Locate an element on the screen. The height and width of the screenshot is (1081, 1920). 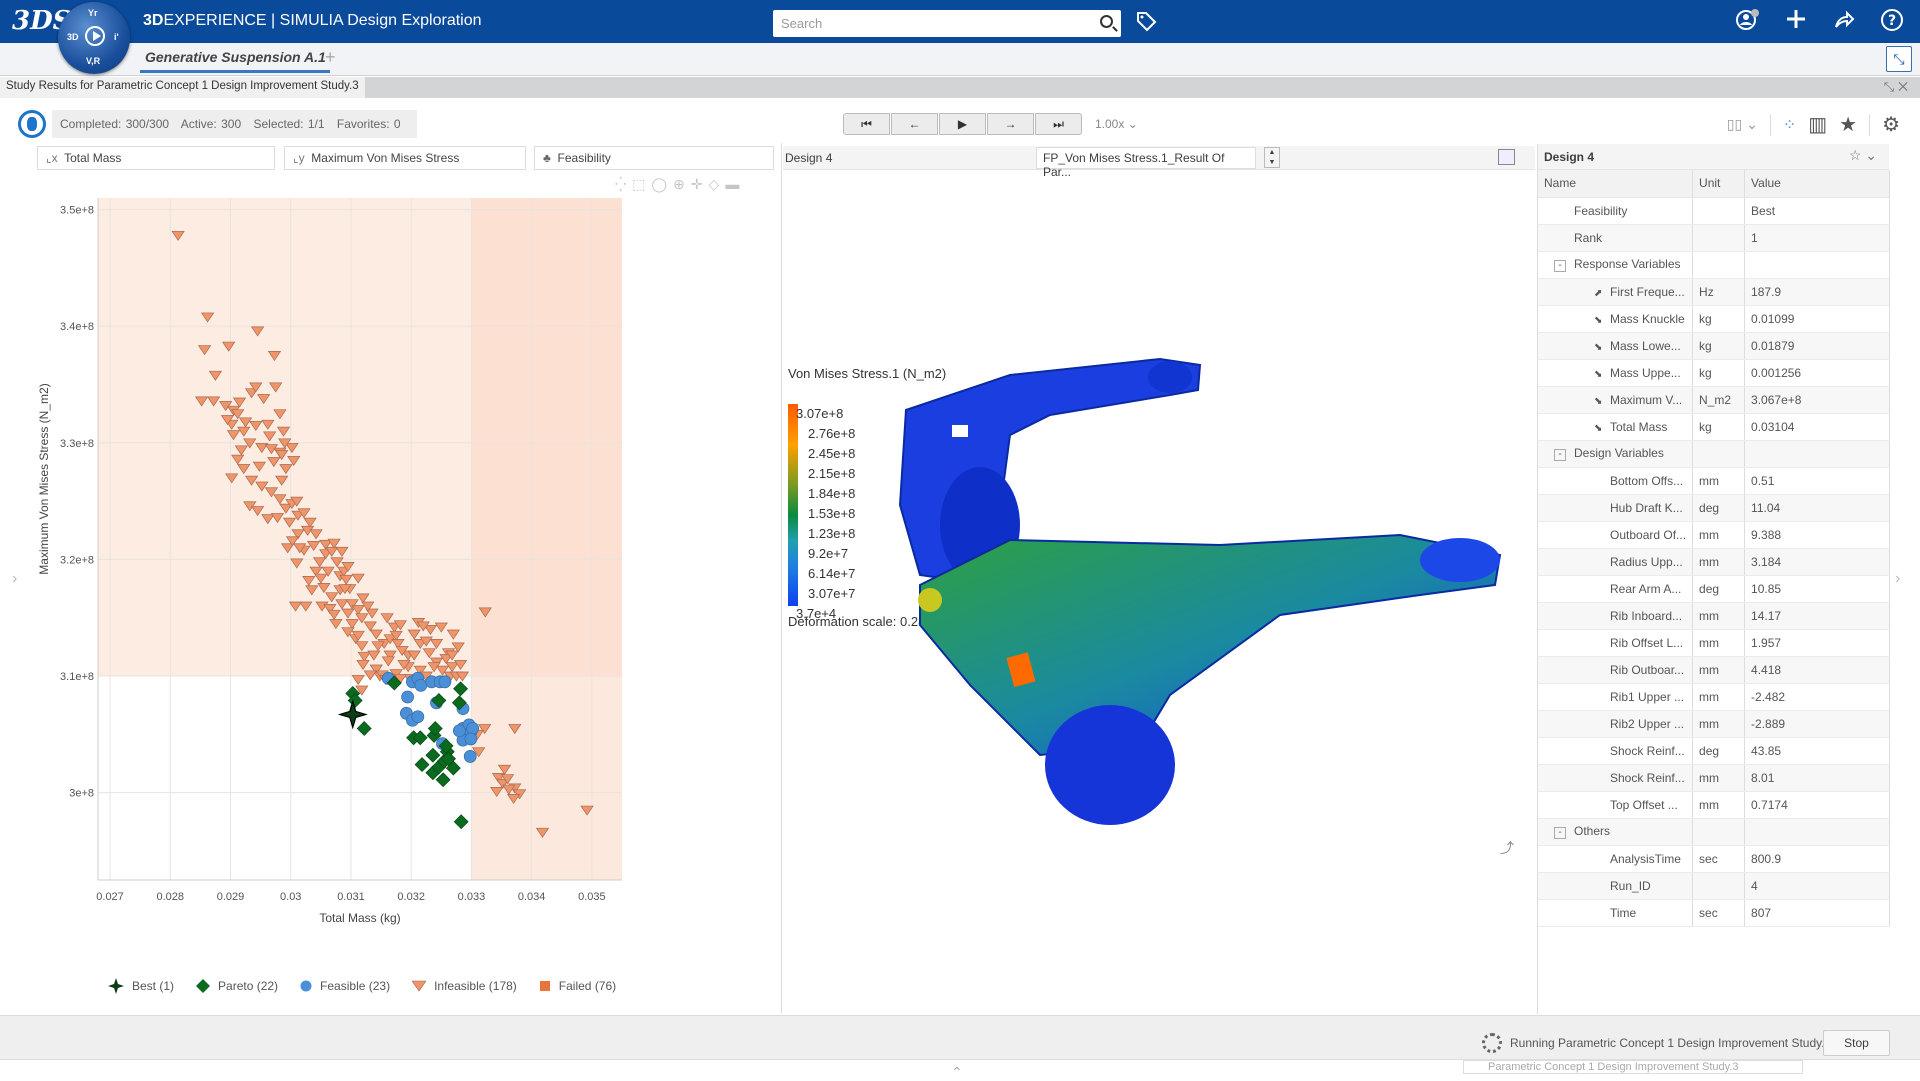
left-panel-expand-icon: › is located at coordinates (14, 579).